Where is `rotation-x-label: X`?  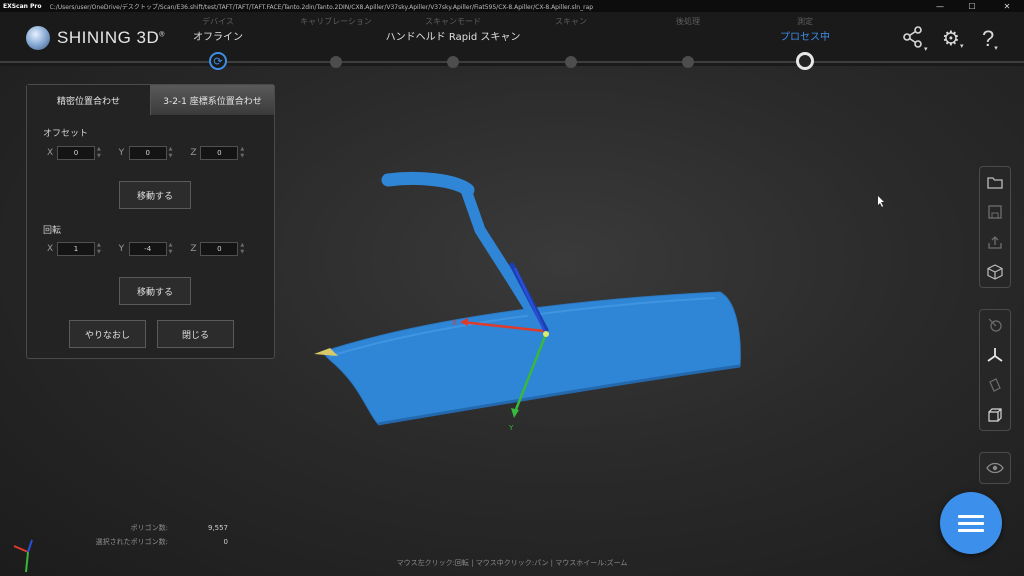
rotation-x-label: X is located at coordinates (50, 249).